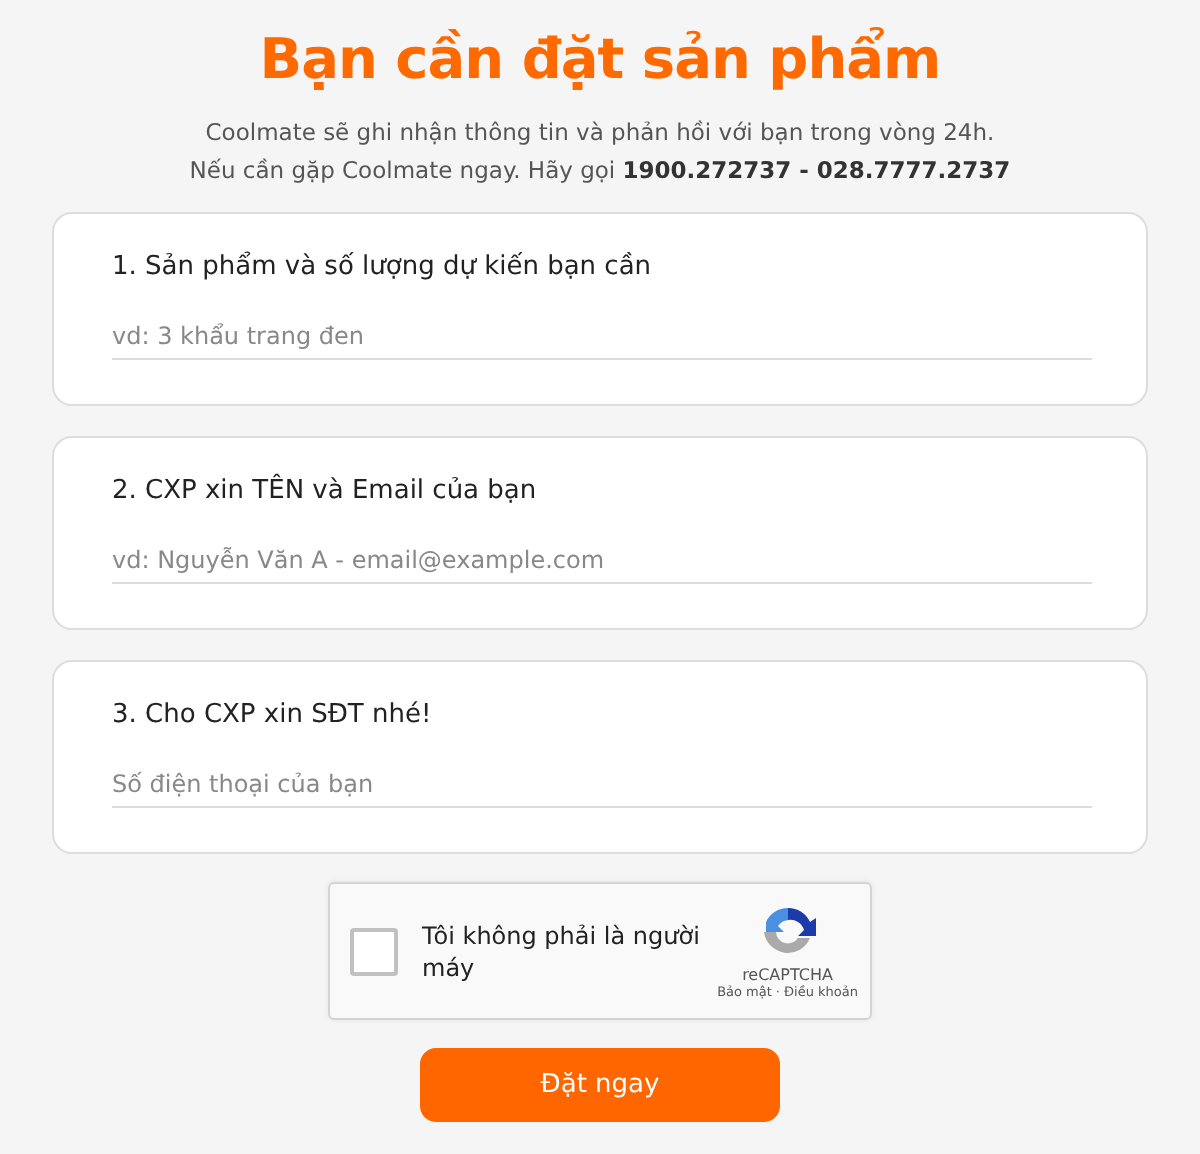 The image size is (1200, 1154). I want to click on intro-text: Coolmate sẽ ghi nhận thông tin và phản hồi với bạn trong vòng 24h., so click(600, 133).